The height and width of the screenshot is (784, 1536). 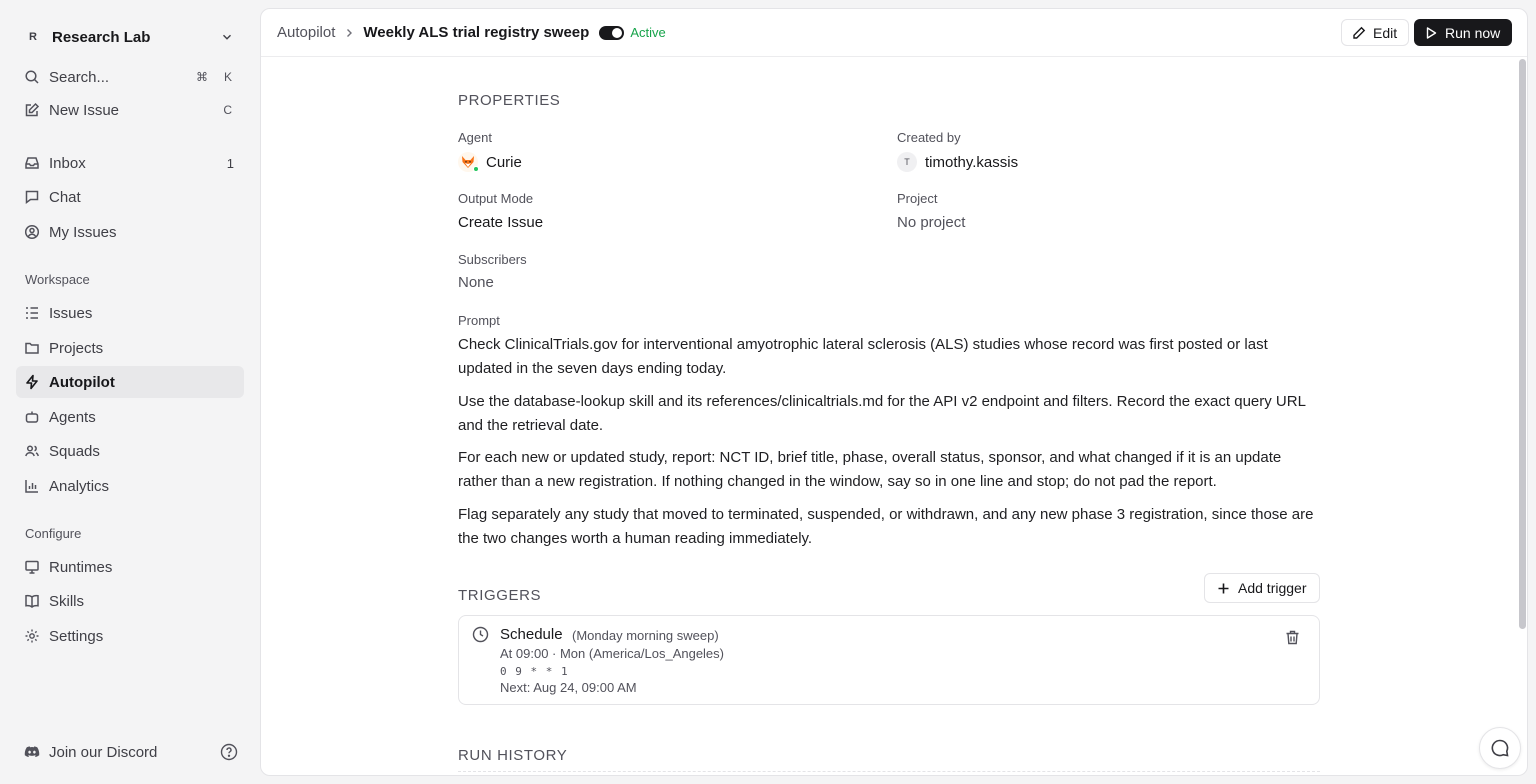 I want to click on sidebar-item-skills: Skills, so click(x=130, y=601).